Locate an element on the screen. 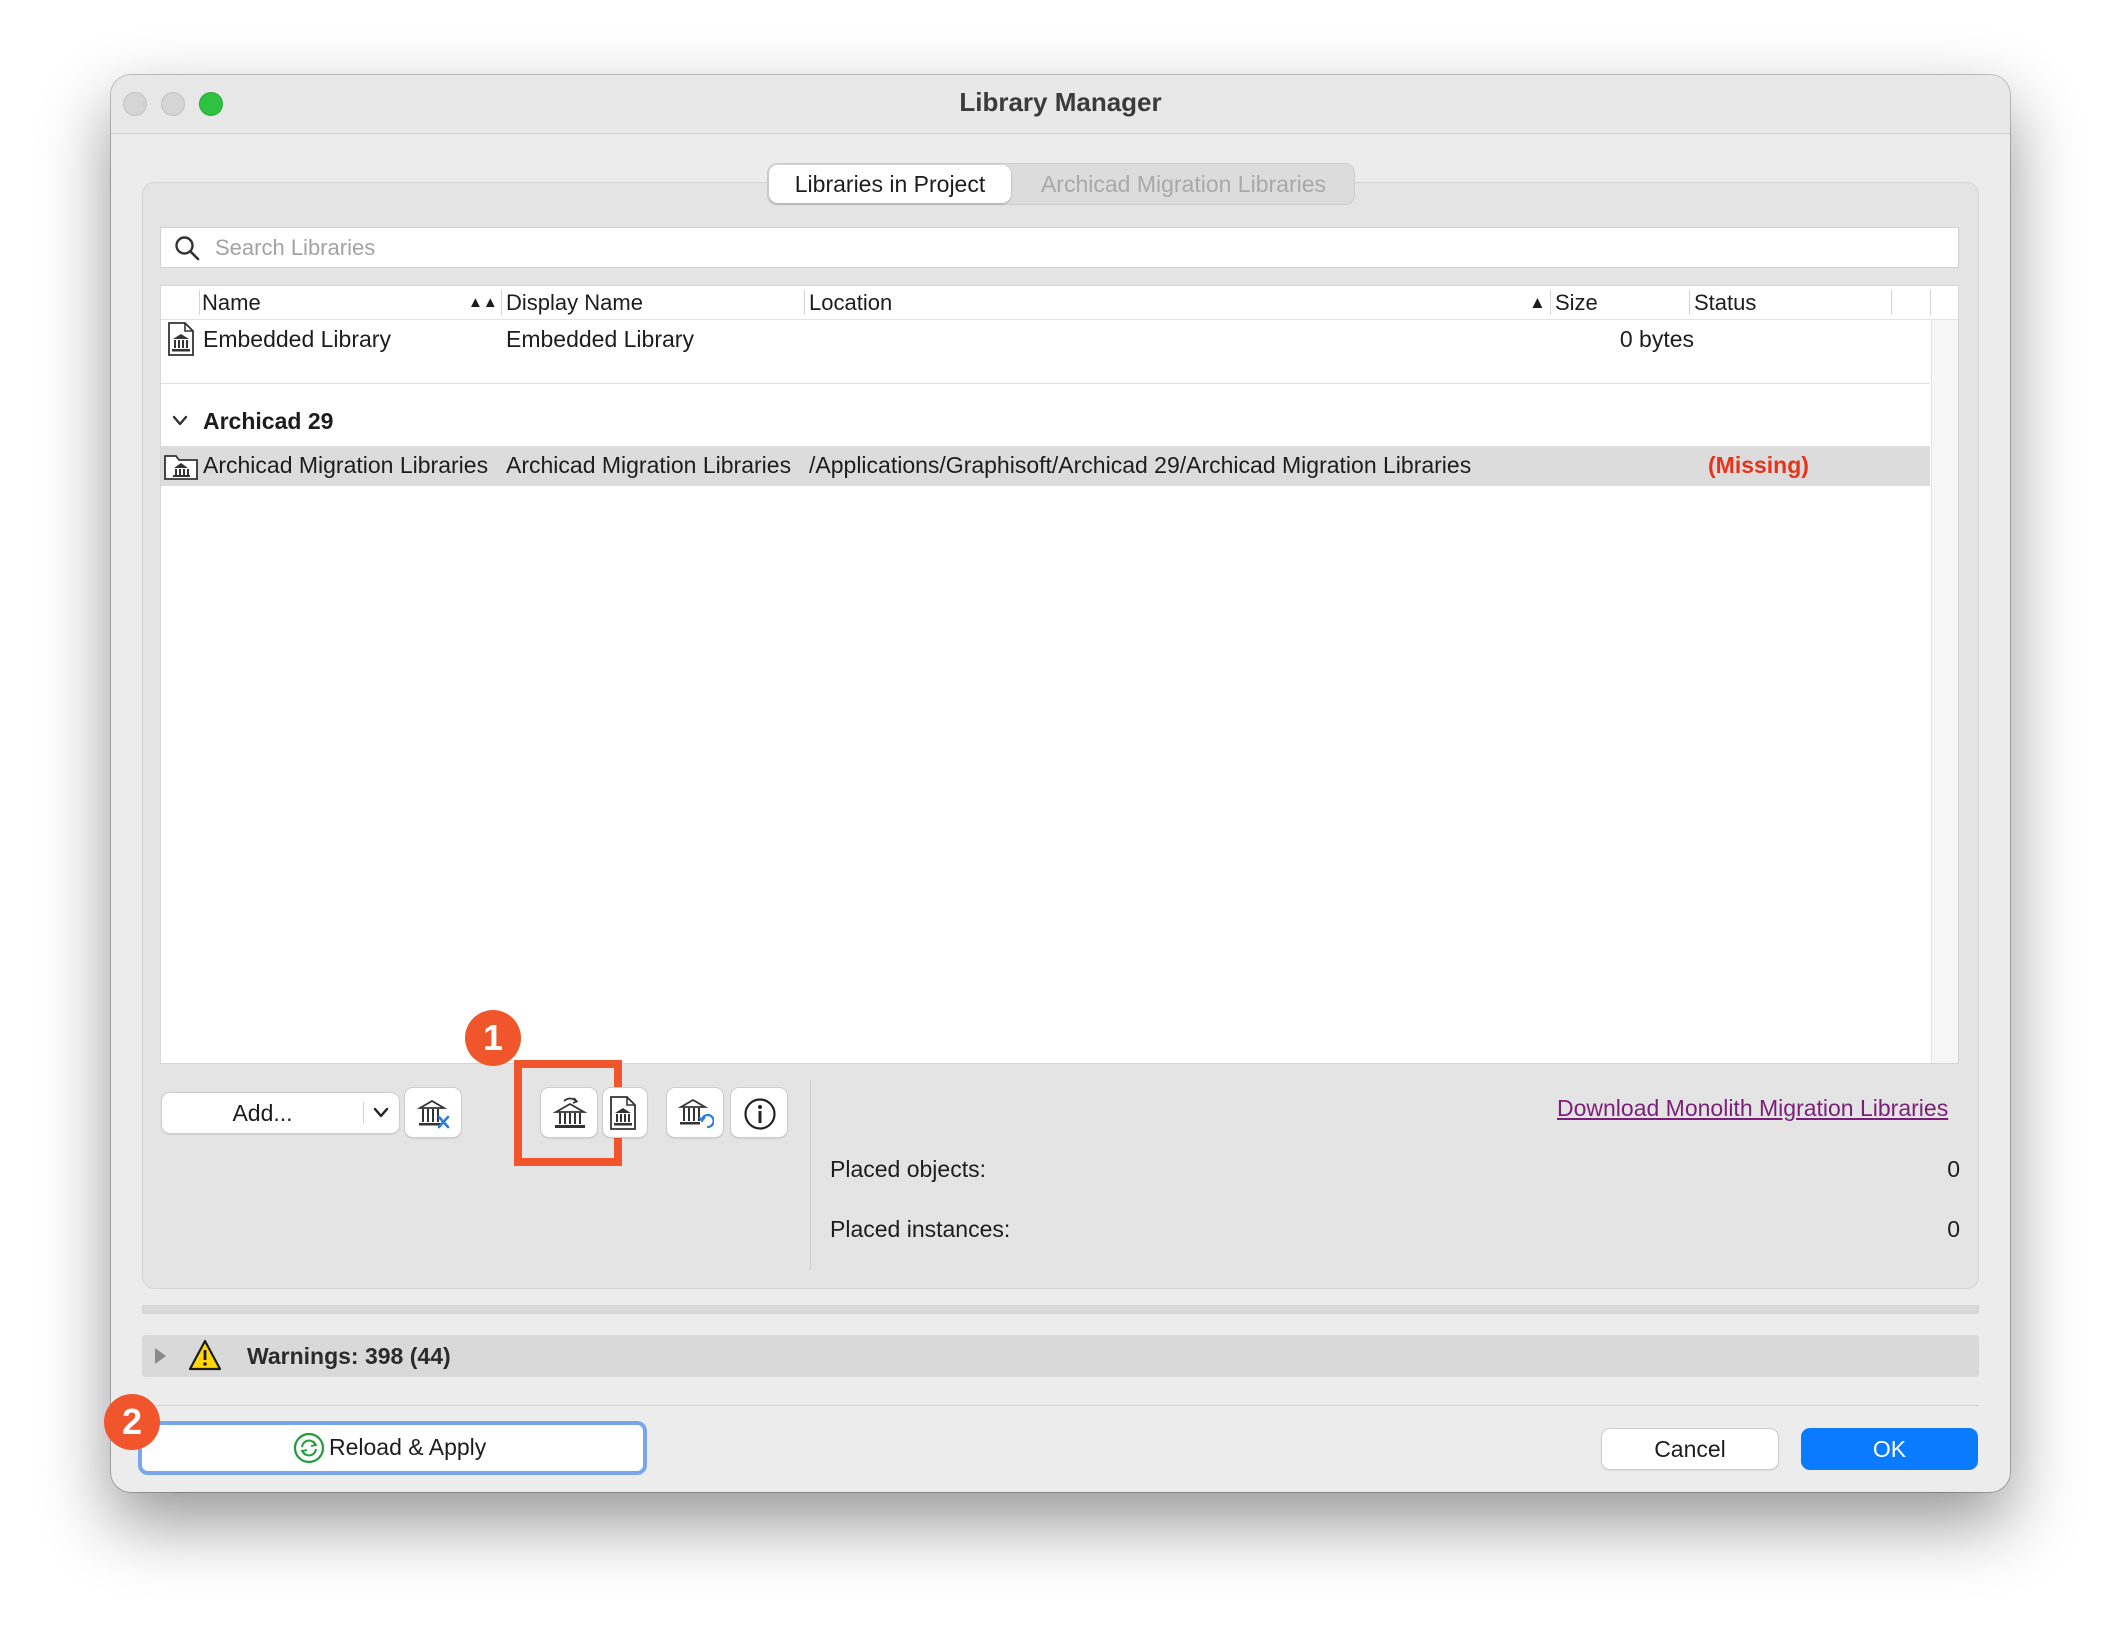 The image size is (2122, 1640). sort-ascending-icon: ▲ is located at coordinates (1537, 302).